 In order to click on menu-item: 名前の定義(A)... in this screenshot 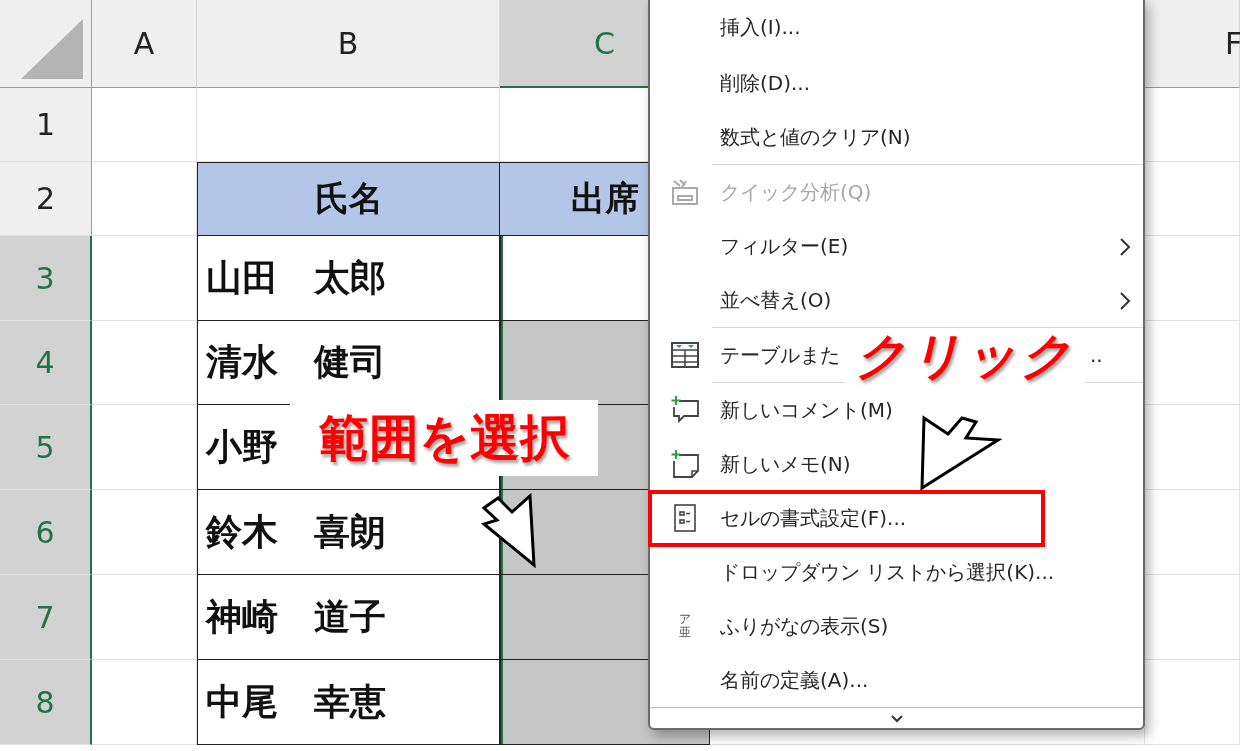, I will do `click(896, 680)`.